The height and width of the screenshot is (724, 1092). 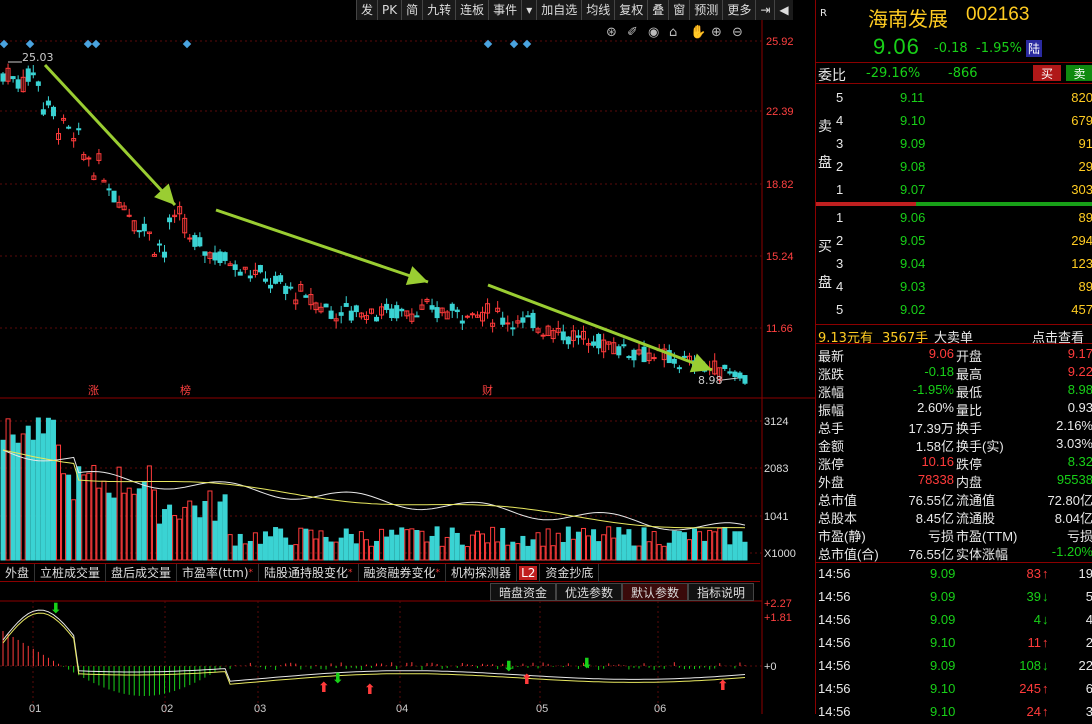 I want to click on indicator-tab-0: 外盘, so click(x=18, y=573).